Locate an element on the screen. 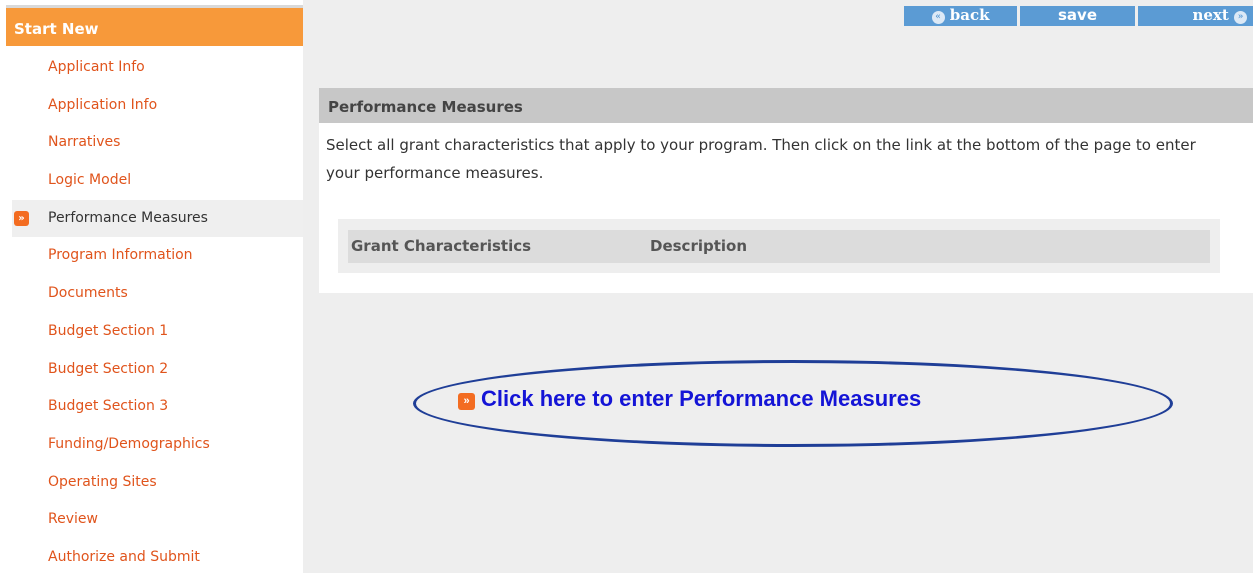  sidebar-item-budget-section-1: Budget Section 1 is located at coordinates (151, 332).